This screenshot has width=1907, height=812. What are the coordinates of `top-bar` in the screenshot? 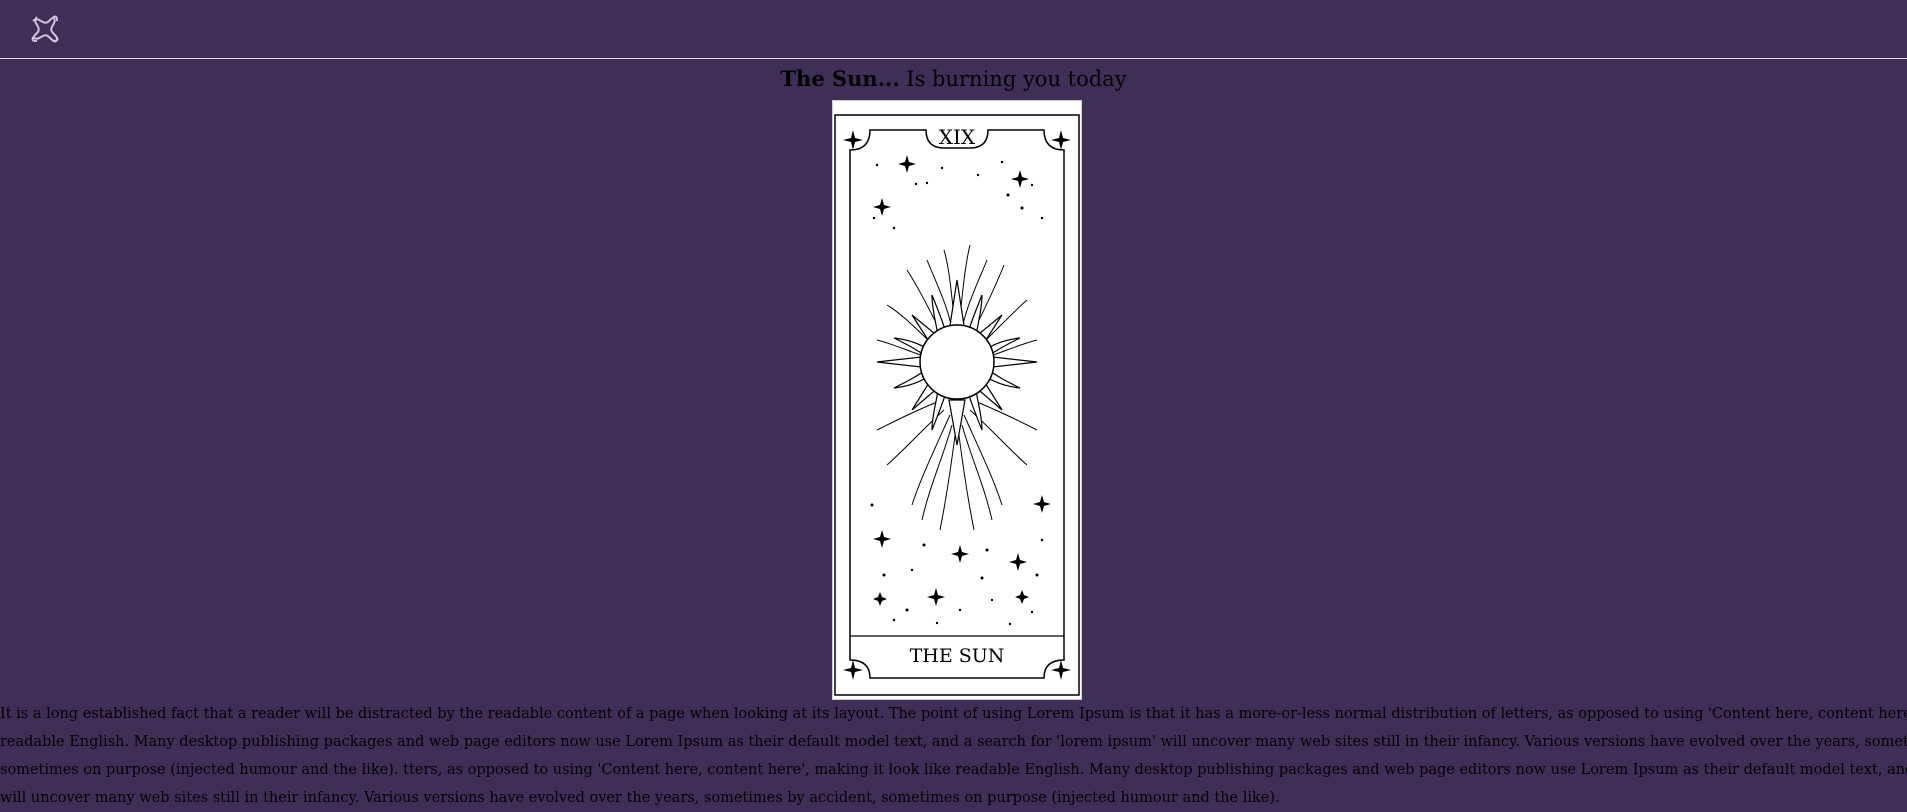 It's located at (953, 29).